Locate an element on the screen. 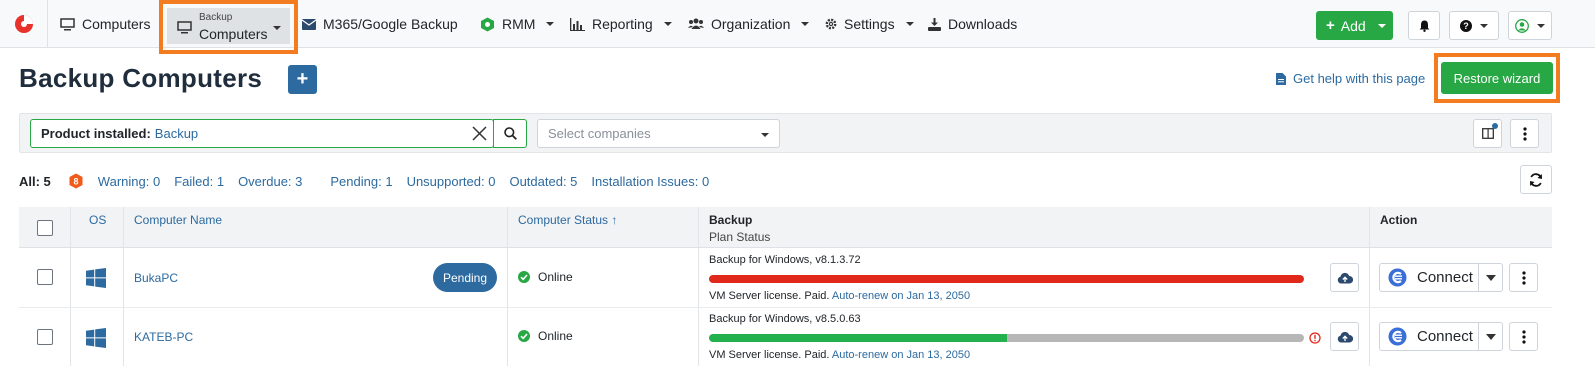 The image size is (1595, 366). license-text: VM Server license. Paid. is located at coordinates (769, 355).